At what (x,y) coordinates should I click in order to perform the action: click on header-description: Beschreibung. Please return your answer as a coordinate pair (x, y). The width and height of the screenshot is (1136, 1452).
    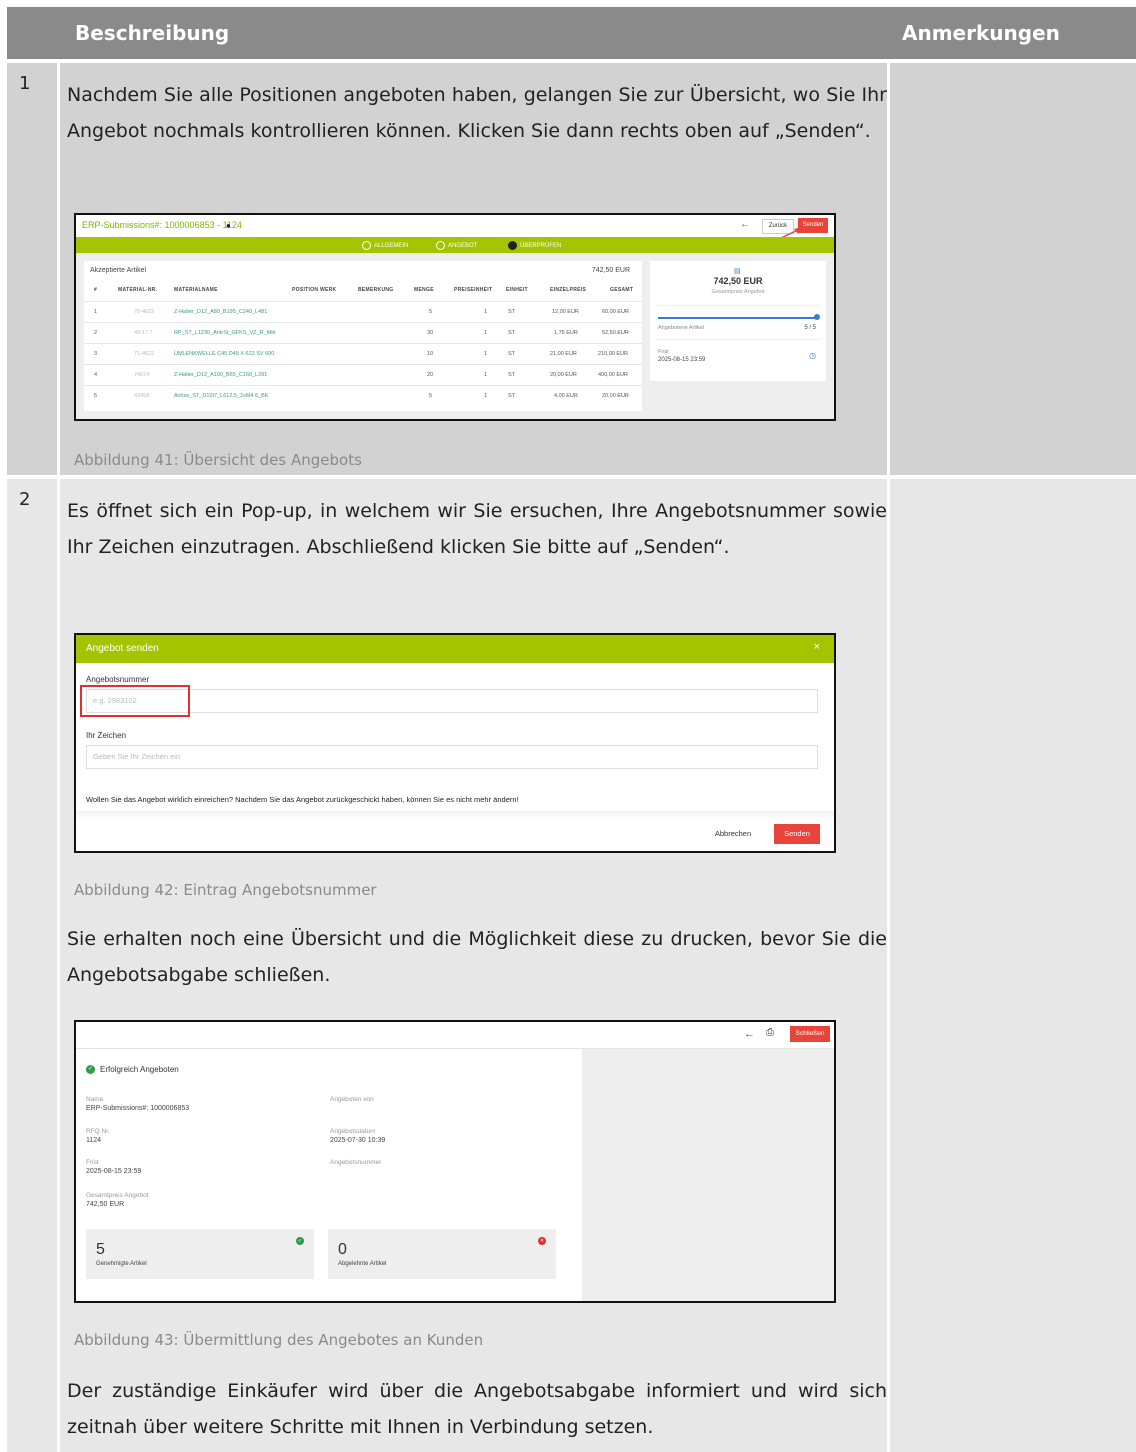
    Looking at the image, I should click on (152, 33).